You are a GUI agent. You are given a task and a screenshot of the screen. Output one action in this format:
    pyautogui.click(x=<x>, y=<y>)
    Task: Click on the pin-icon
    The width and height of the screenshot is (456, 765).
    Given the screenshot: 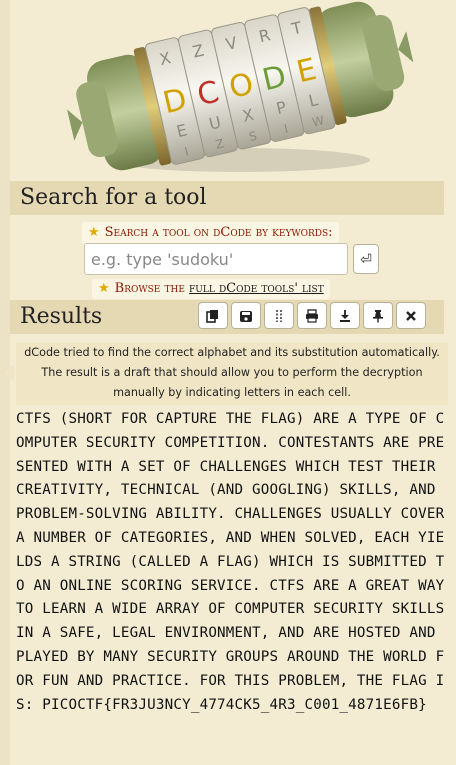 What is the action you would take?
    pyautogui.click(x=378, y=315)
    